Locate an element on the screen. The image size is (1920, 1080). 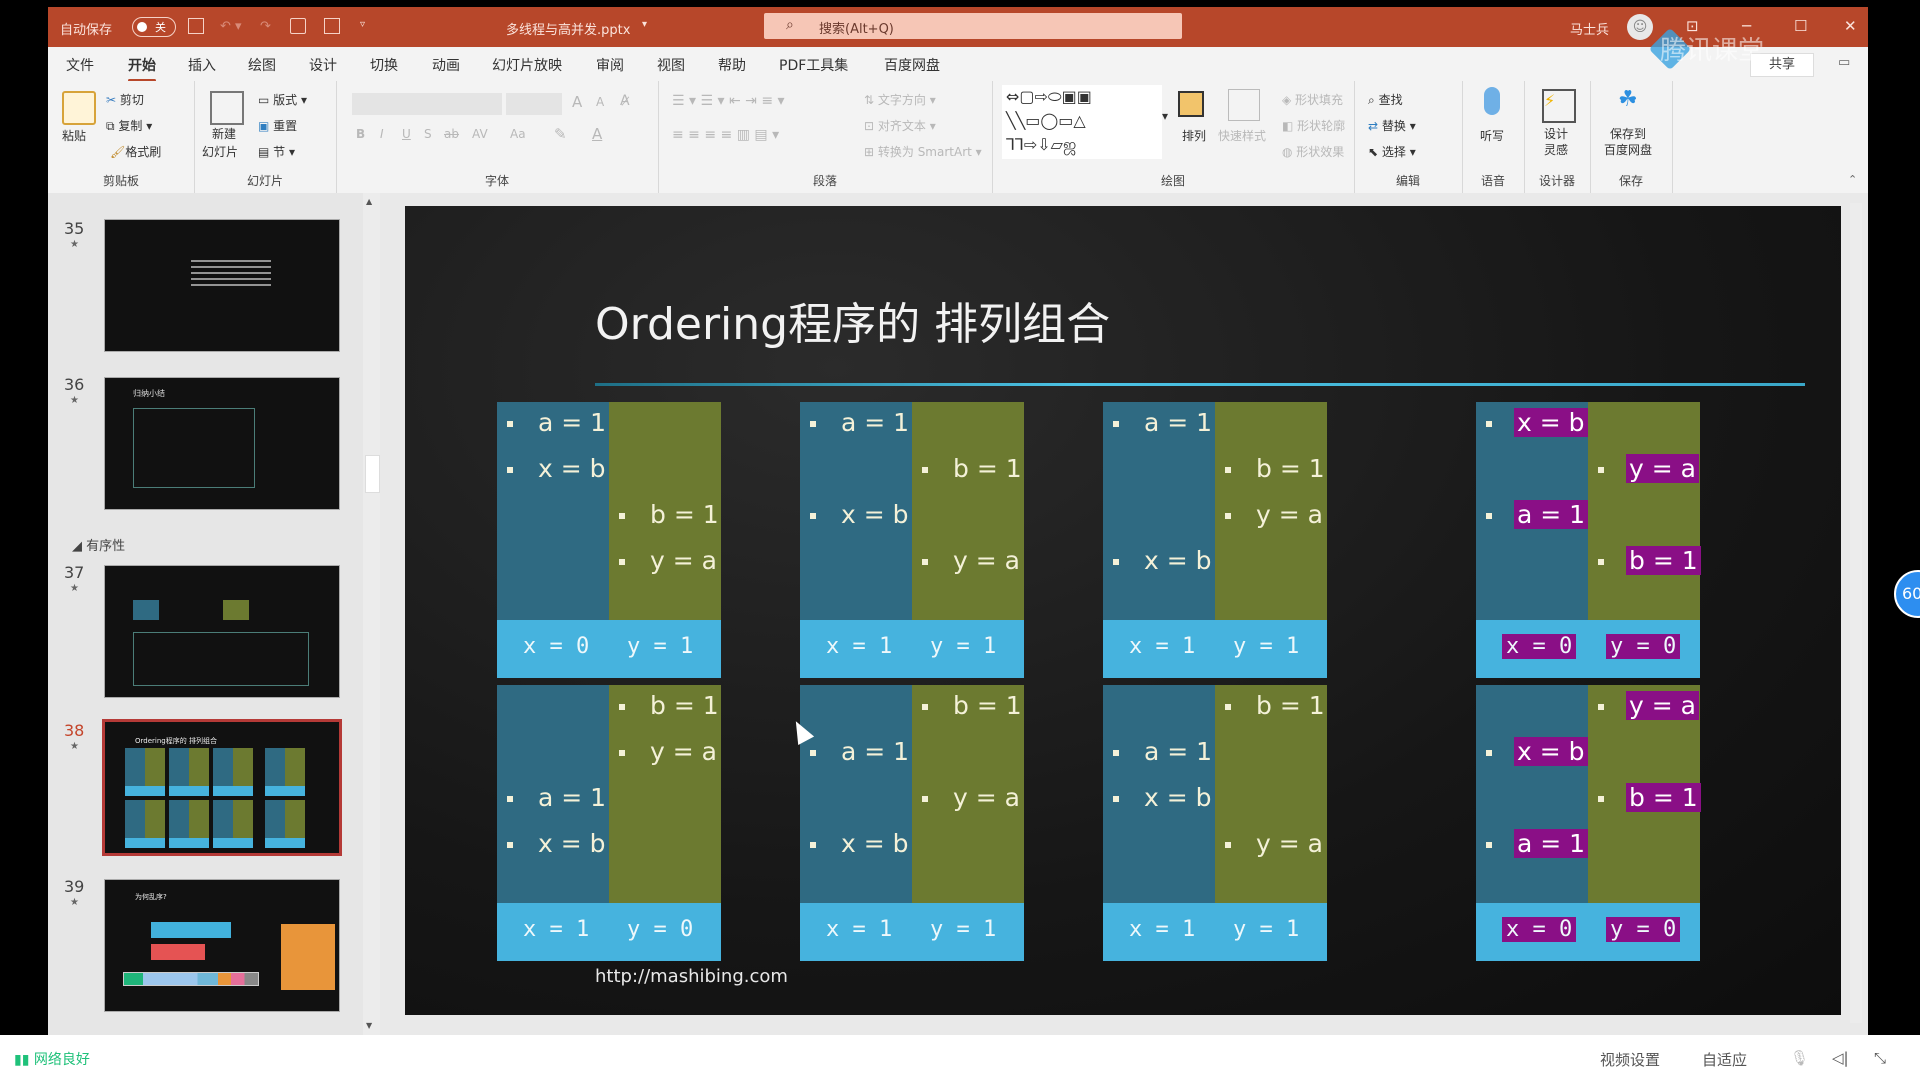
tab-animations: 动画 is located at coordinates (446, 65).